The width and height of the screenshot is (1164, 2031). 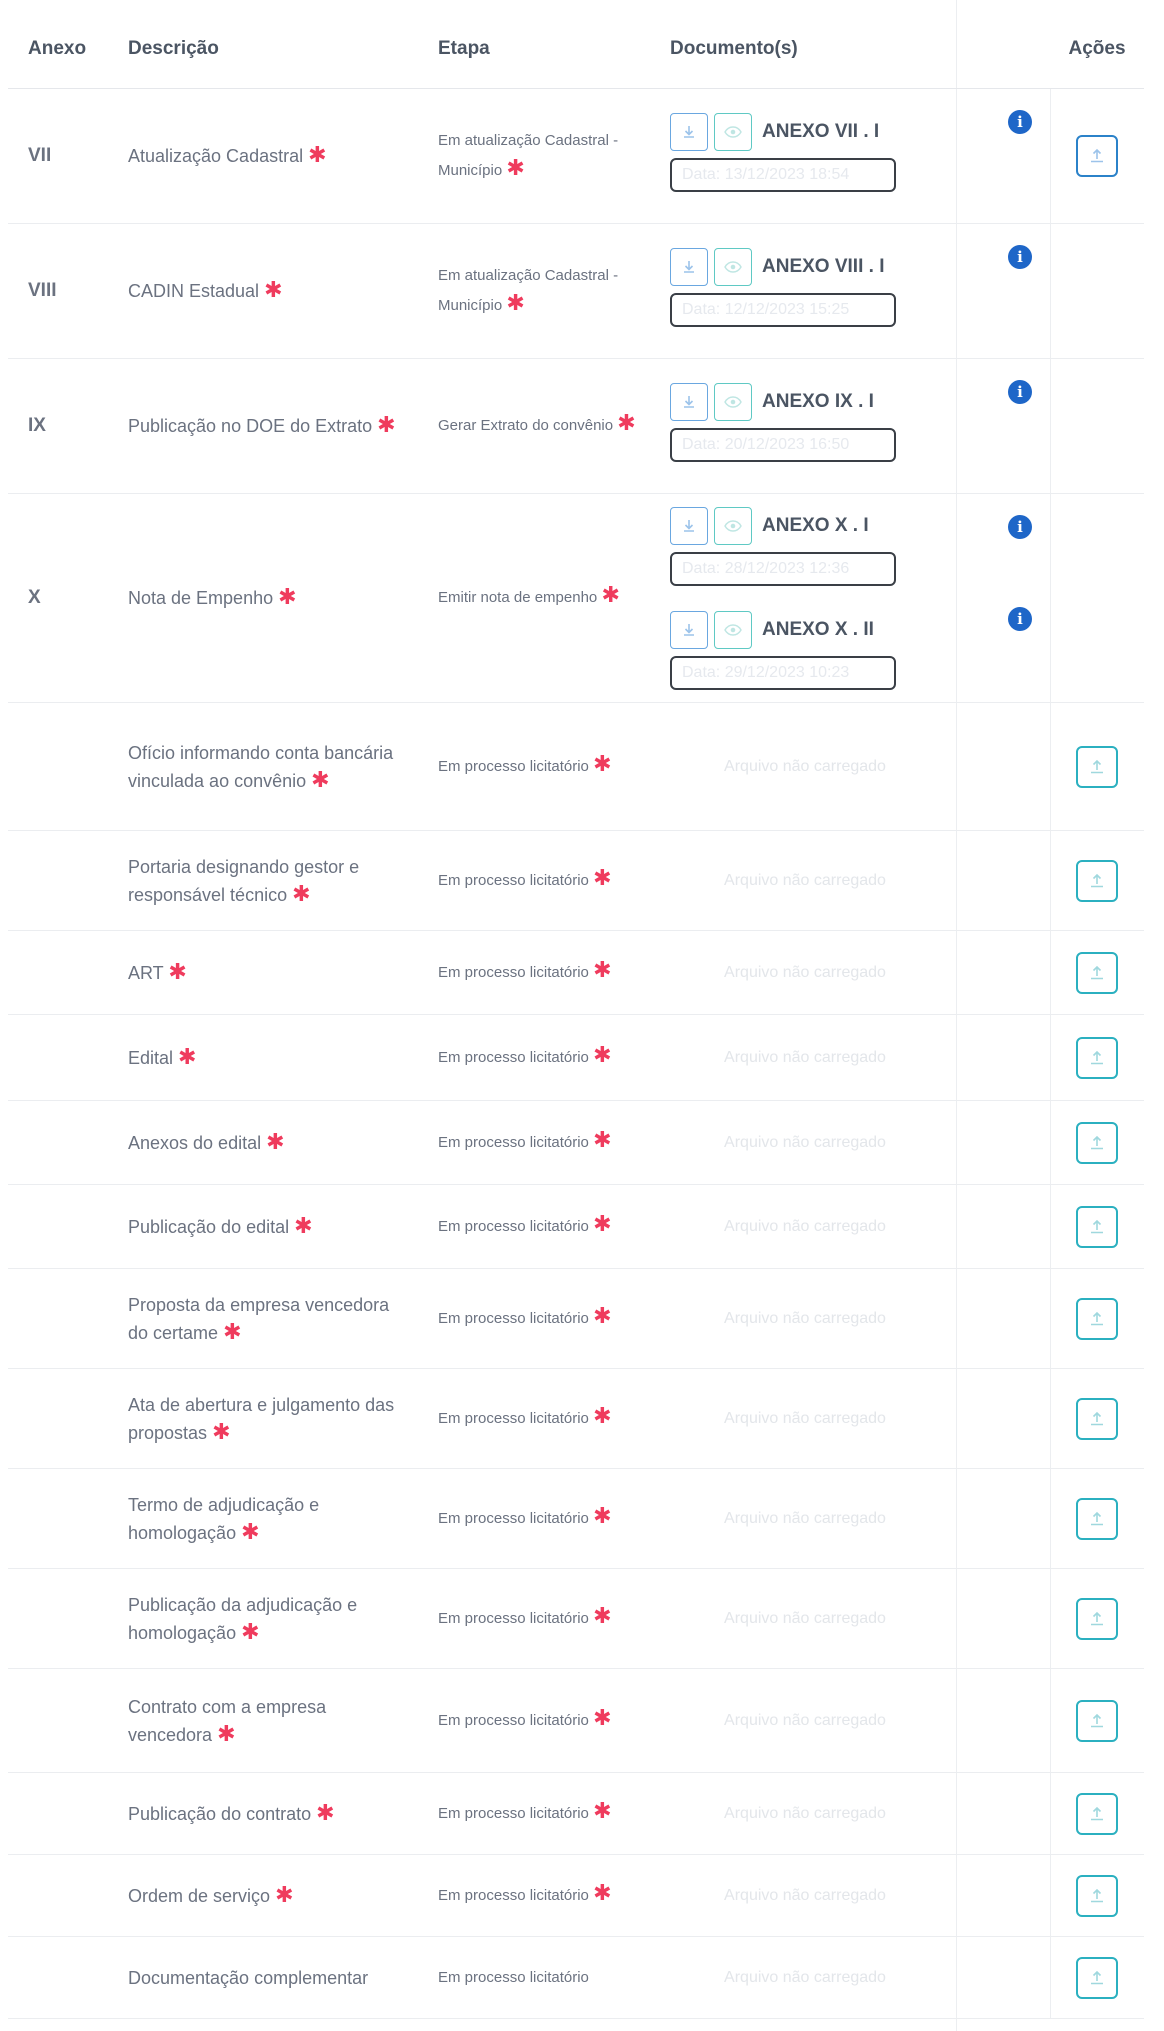 What do you see at coordinates (850, 52) in the screenshot?
I see `header-documentos: Documento(s)` at bounding box center [850, 52].